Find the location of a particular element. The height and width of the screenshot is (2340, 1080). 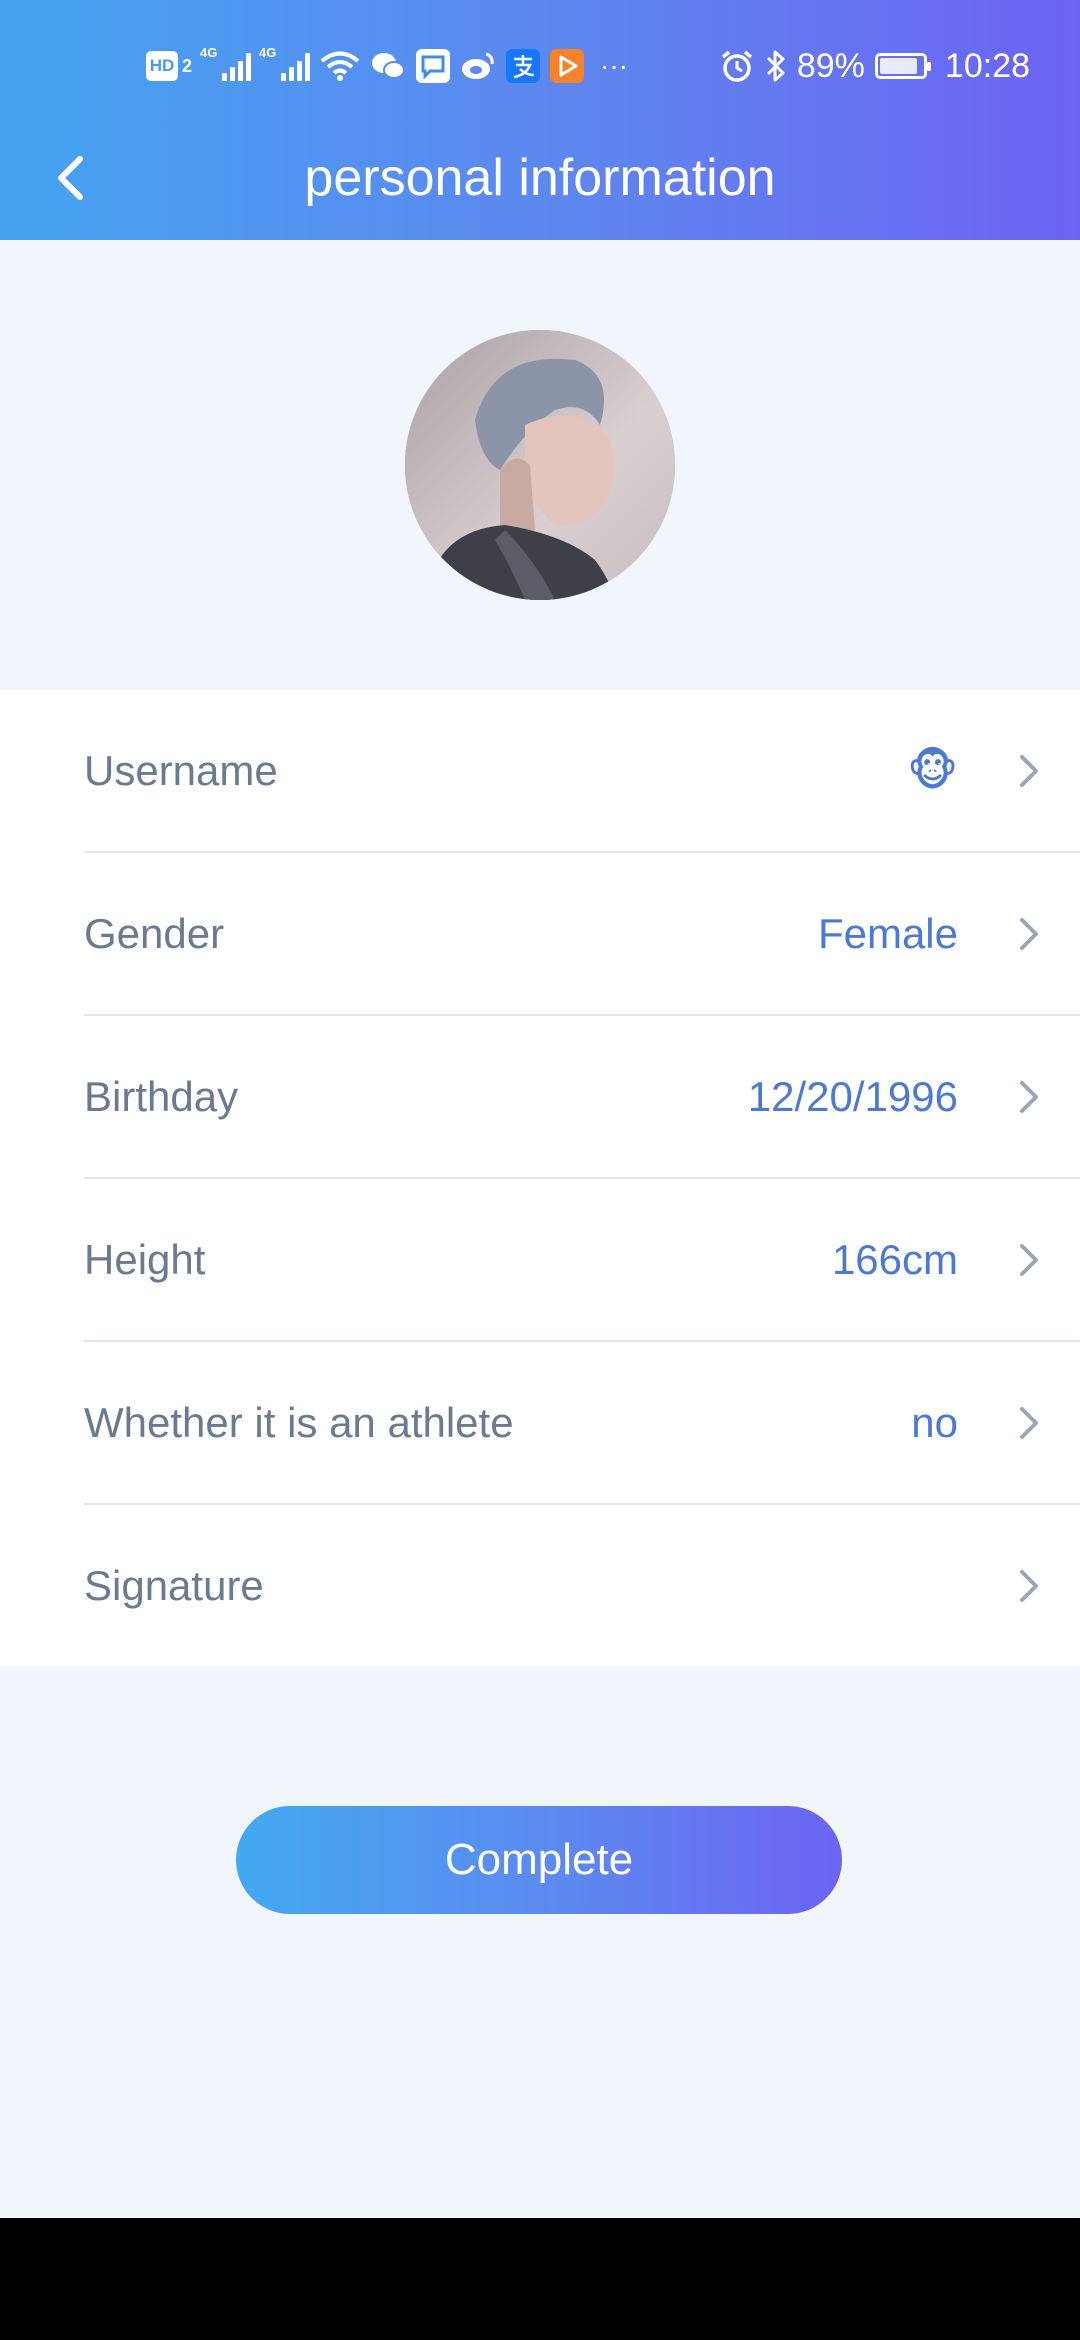

more-notifications-icon: ··· is located at coordinates (614, 65).